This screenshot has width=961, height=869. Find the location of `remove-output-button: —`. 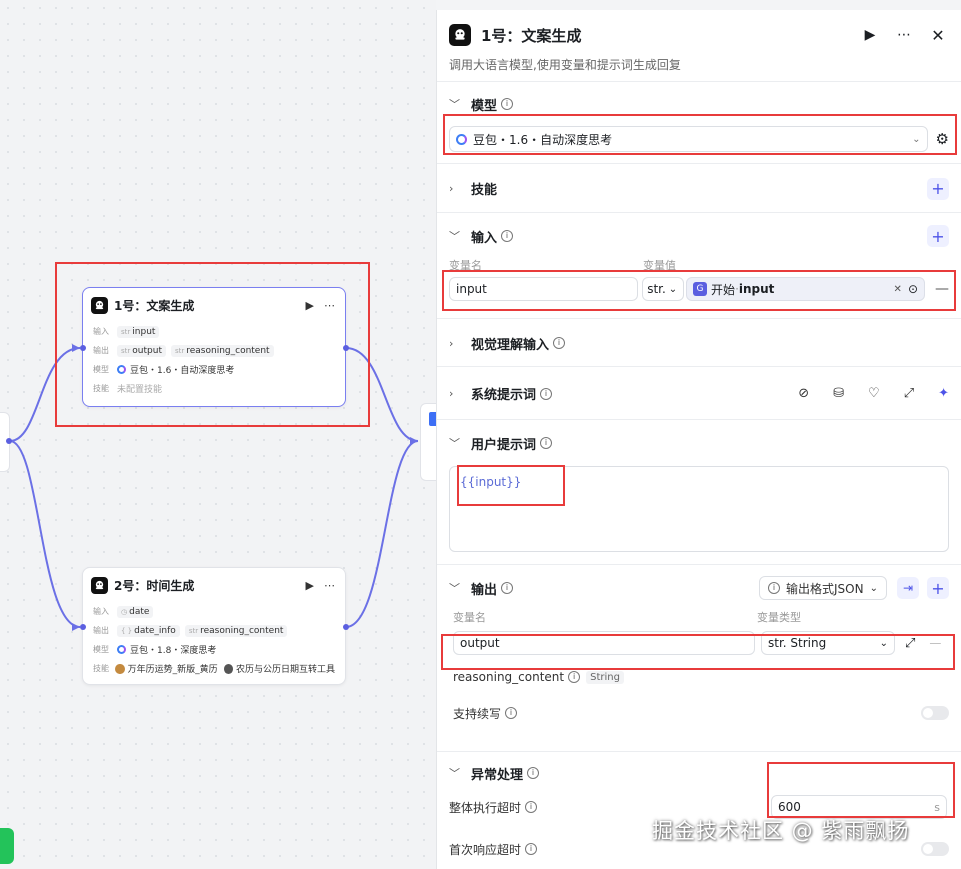

remove-output-button: — is located at coordinates (935, 643).